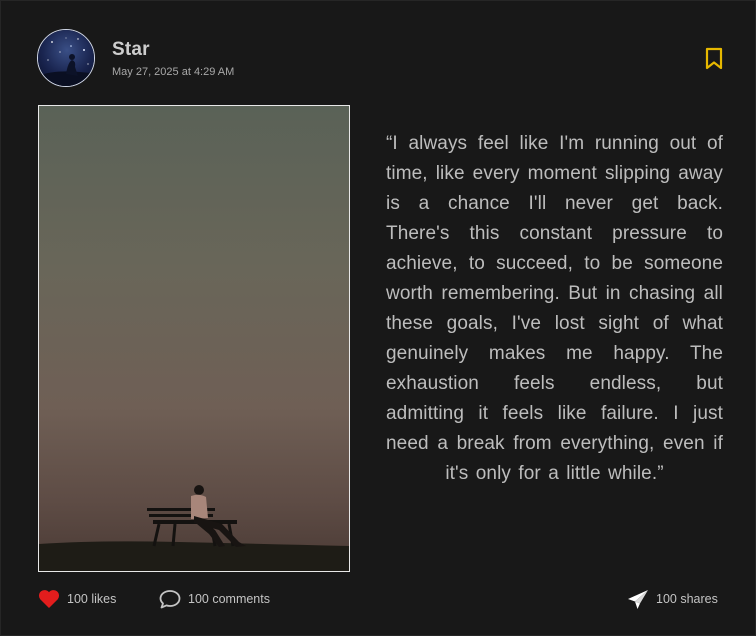 This screenshot has height=636, width=756. I want to click on post-date: May 27, 2025 at 4:29 AM, so click(173, 72).